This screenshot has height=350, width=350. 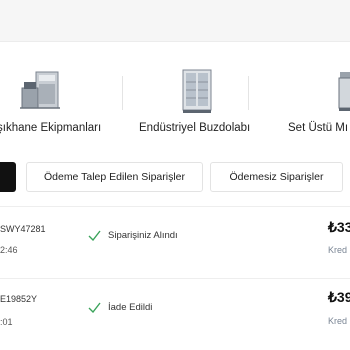 I want to click on countertop-machine-icon, so click(x=344, y=91).